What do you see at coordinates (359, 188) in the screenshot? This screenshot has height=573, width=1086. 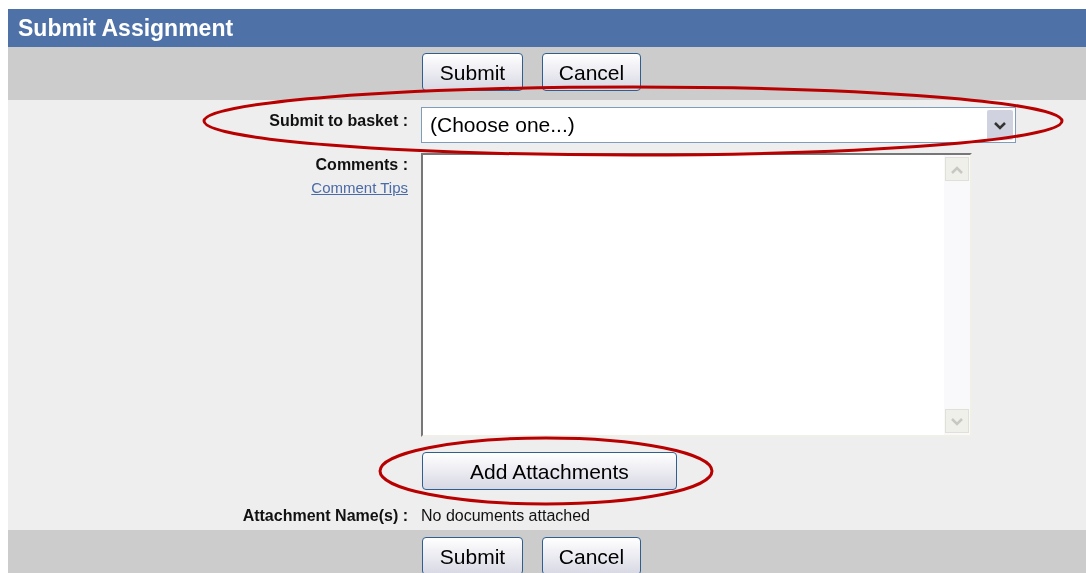 I see `comment-tips-link: Comment Tips` at bounding box center [359, 188].